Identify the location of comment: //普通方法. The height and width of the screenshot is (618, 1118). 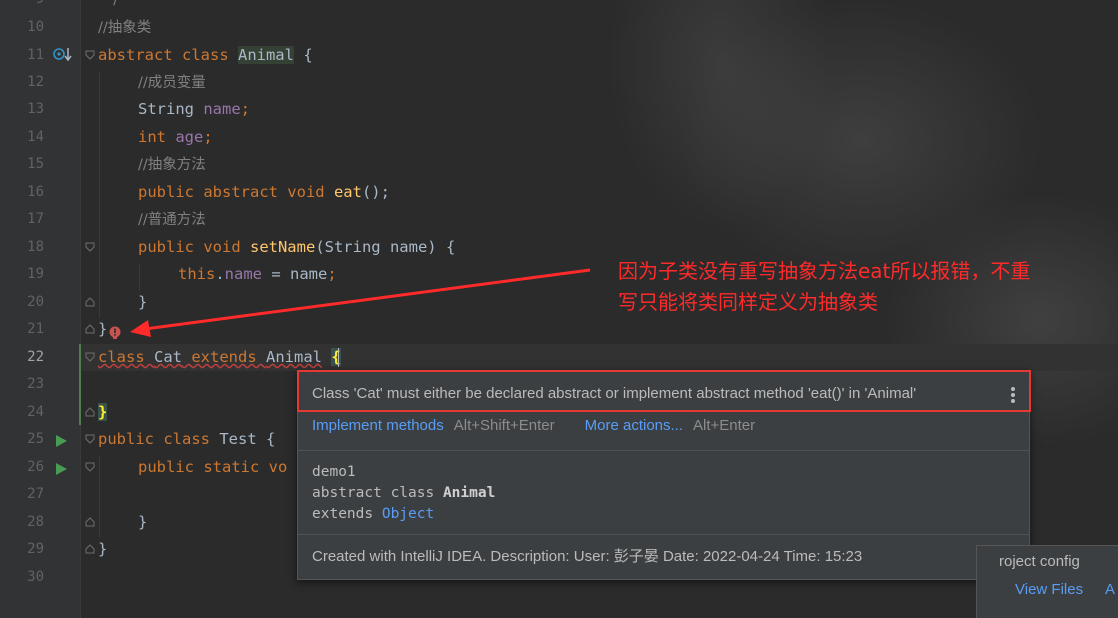
(172, 220).